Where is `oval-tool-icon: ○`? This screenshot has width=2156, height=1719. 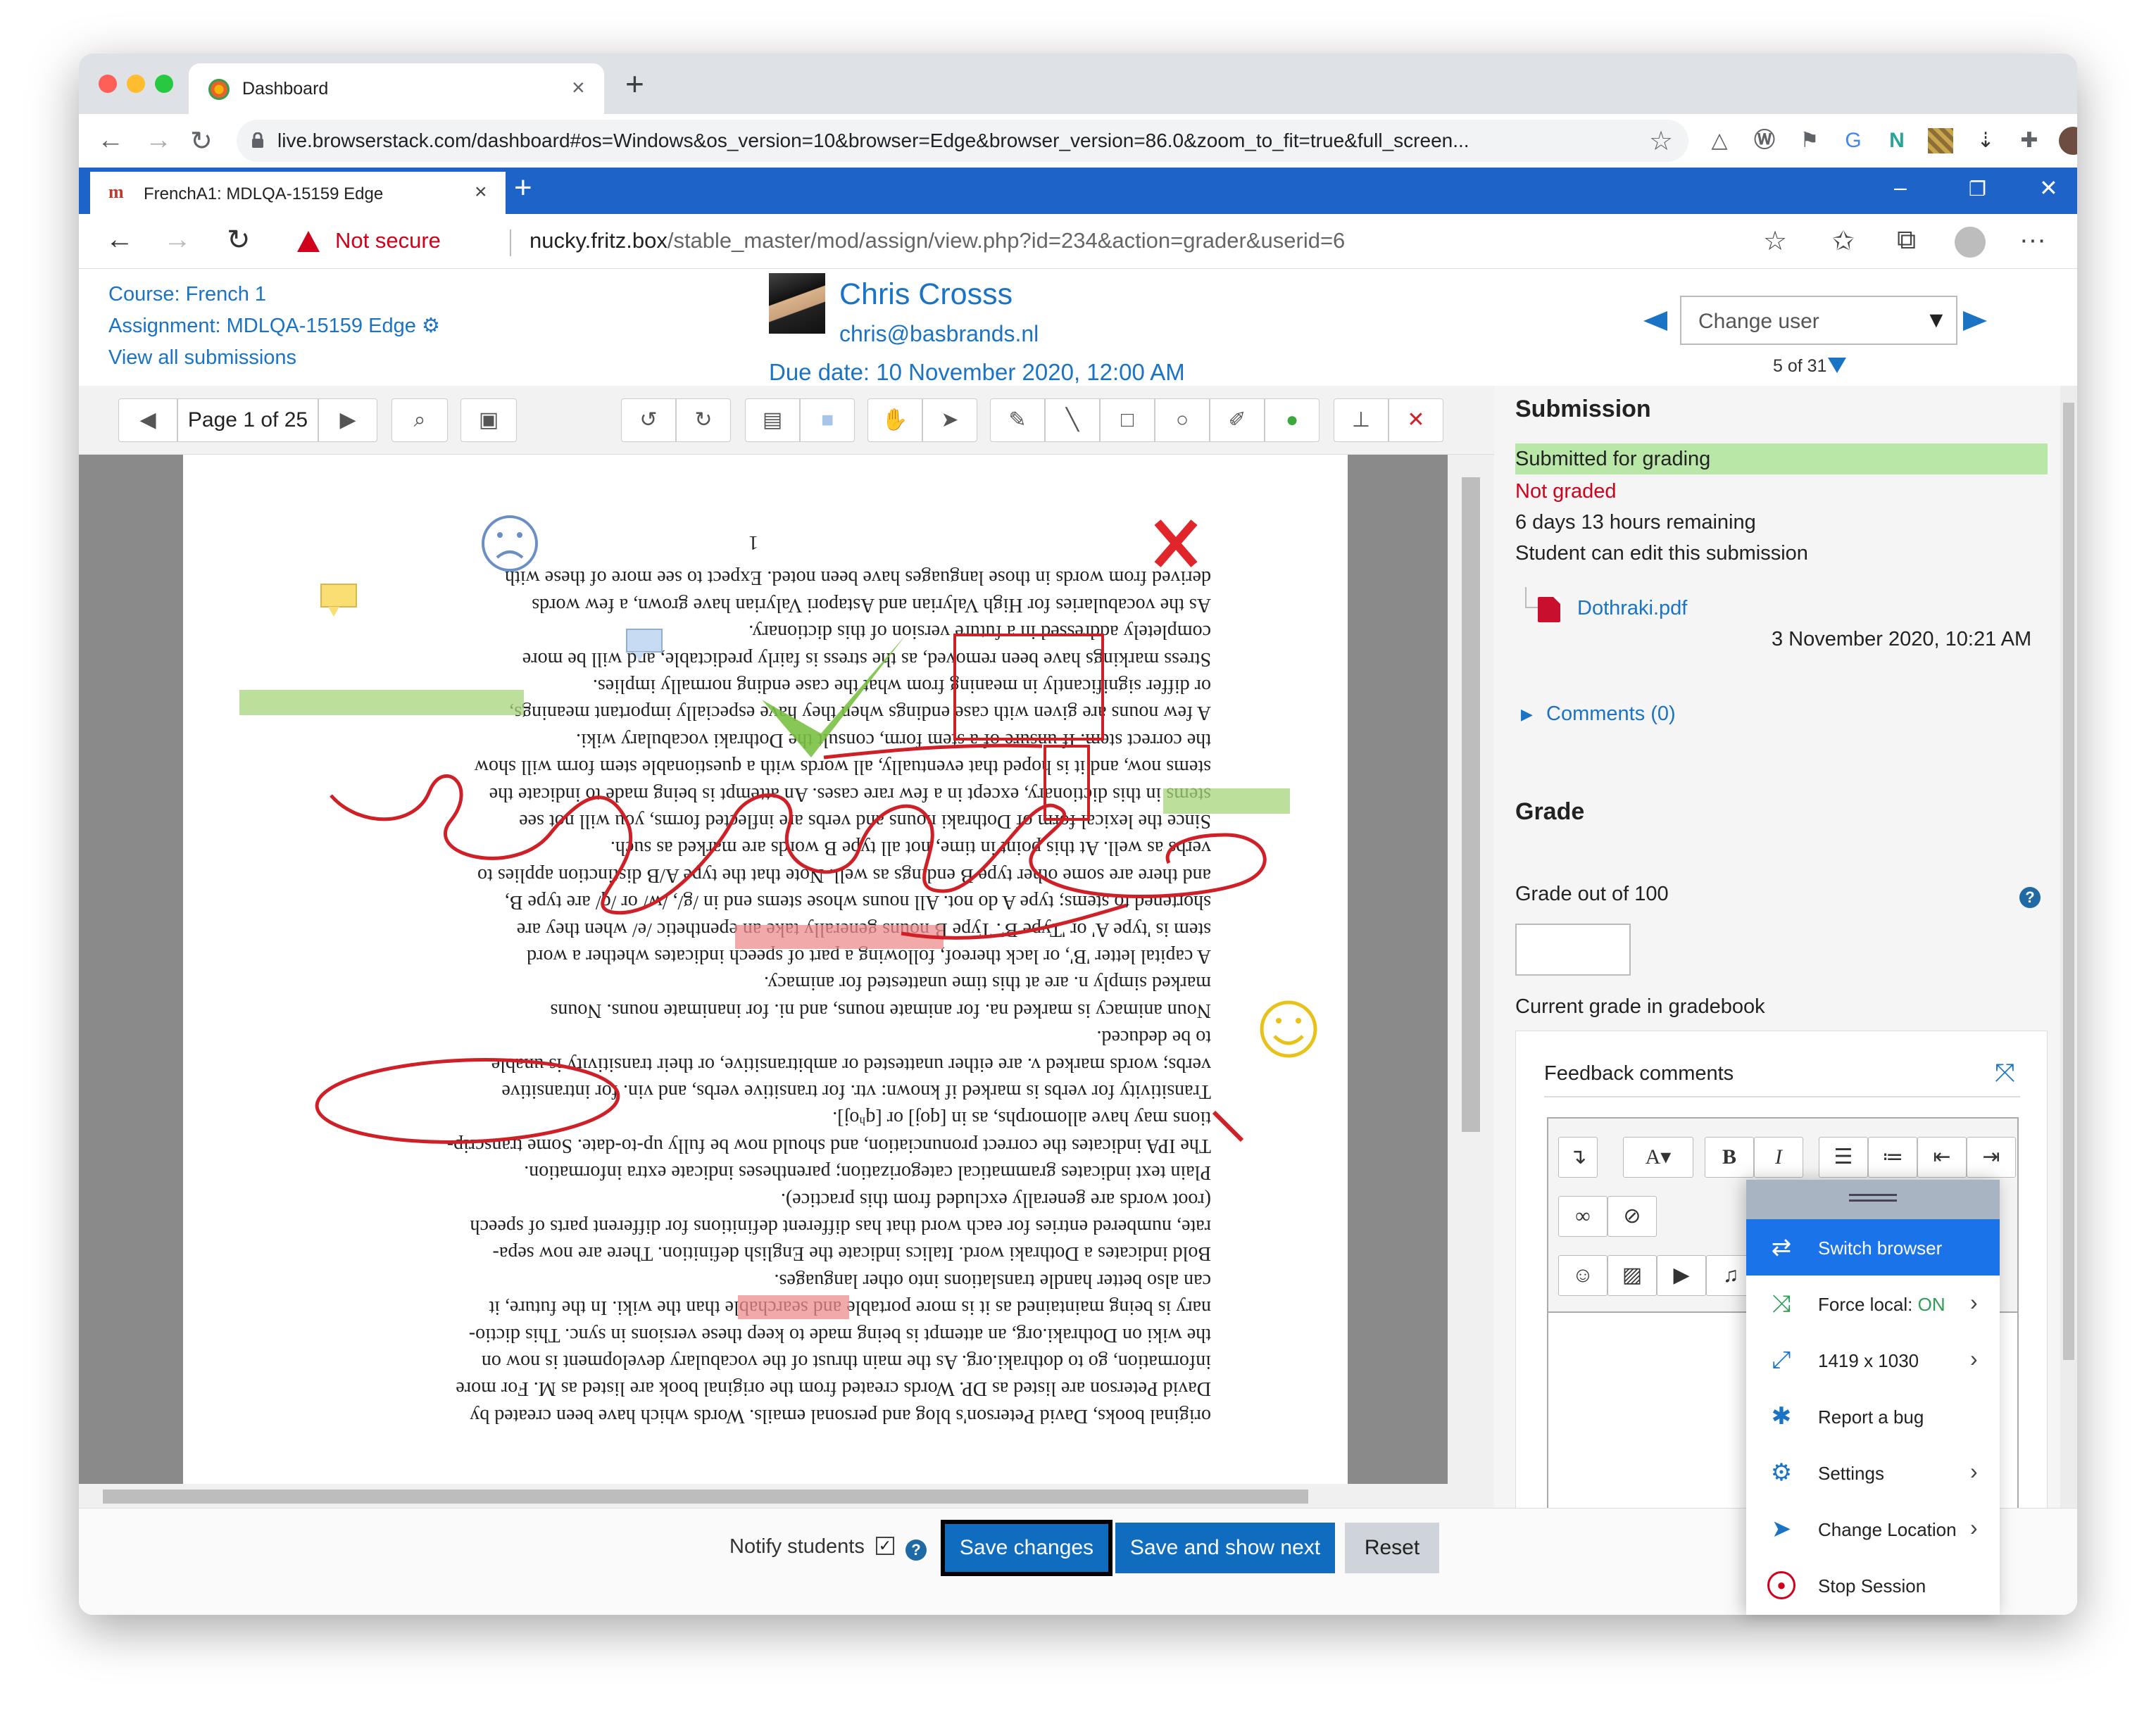 oval-tool-icon: ○ is located at coordinates (1182, 420).